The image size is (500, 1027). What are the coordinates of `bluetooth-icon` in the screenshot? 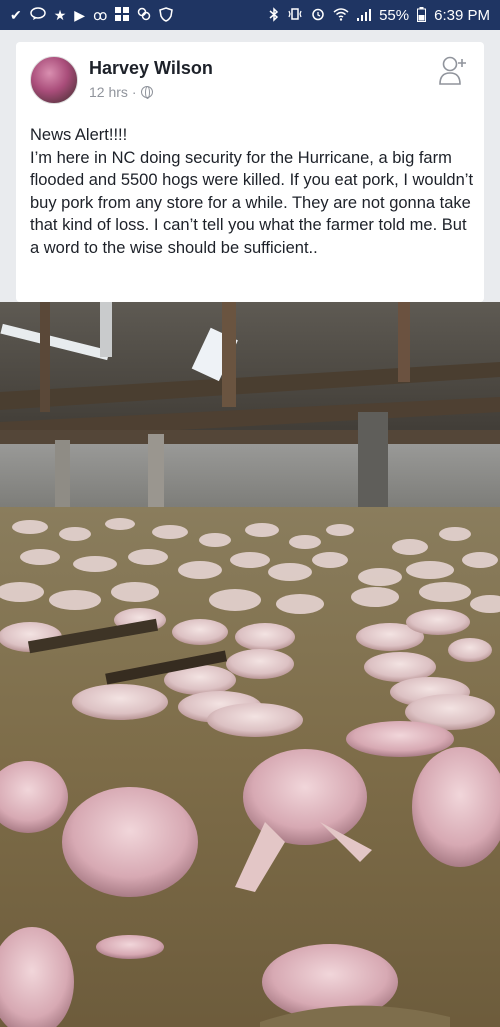 It's located at (274, 15).